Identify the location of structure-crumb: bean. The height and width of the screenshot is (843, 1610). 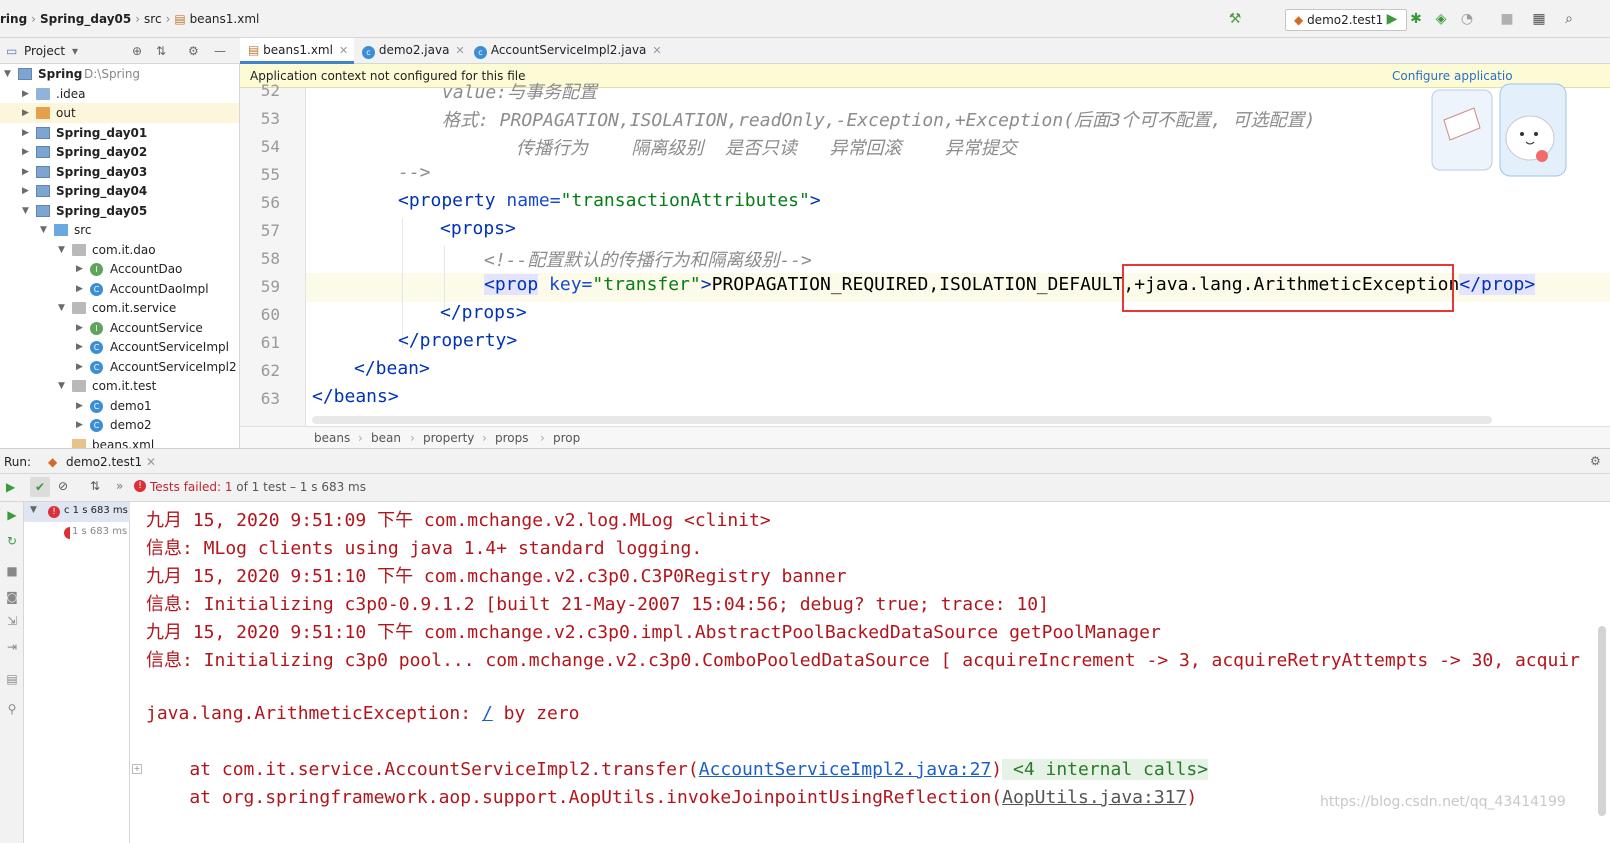
(386, 438).